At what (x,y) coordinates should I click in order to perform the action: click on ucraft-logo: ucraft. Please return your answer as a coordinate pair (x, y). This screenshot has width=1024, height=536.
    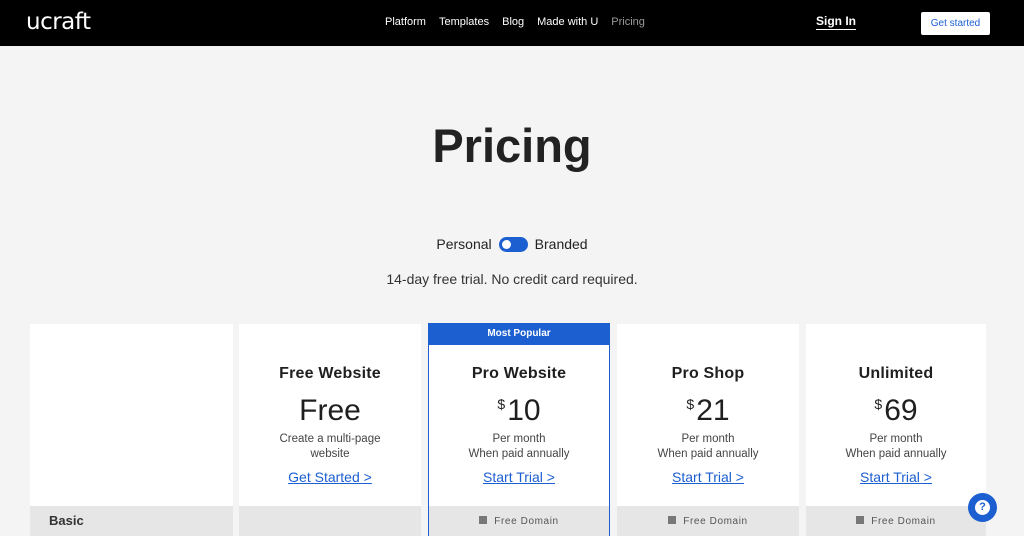
    Looking at the image, I should click on (58, 22).